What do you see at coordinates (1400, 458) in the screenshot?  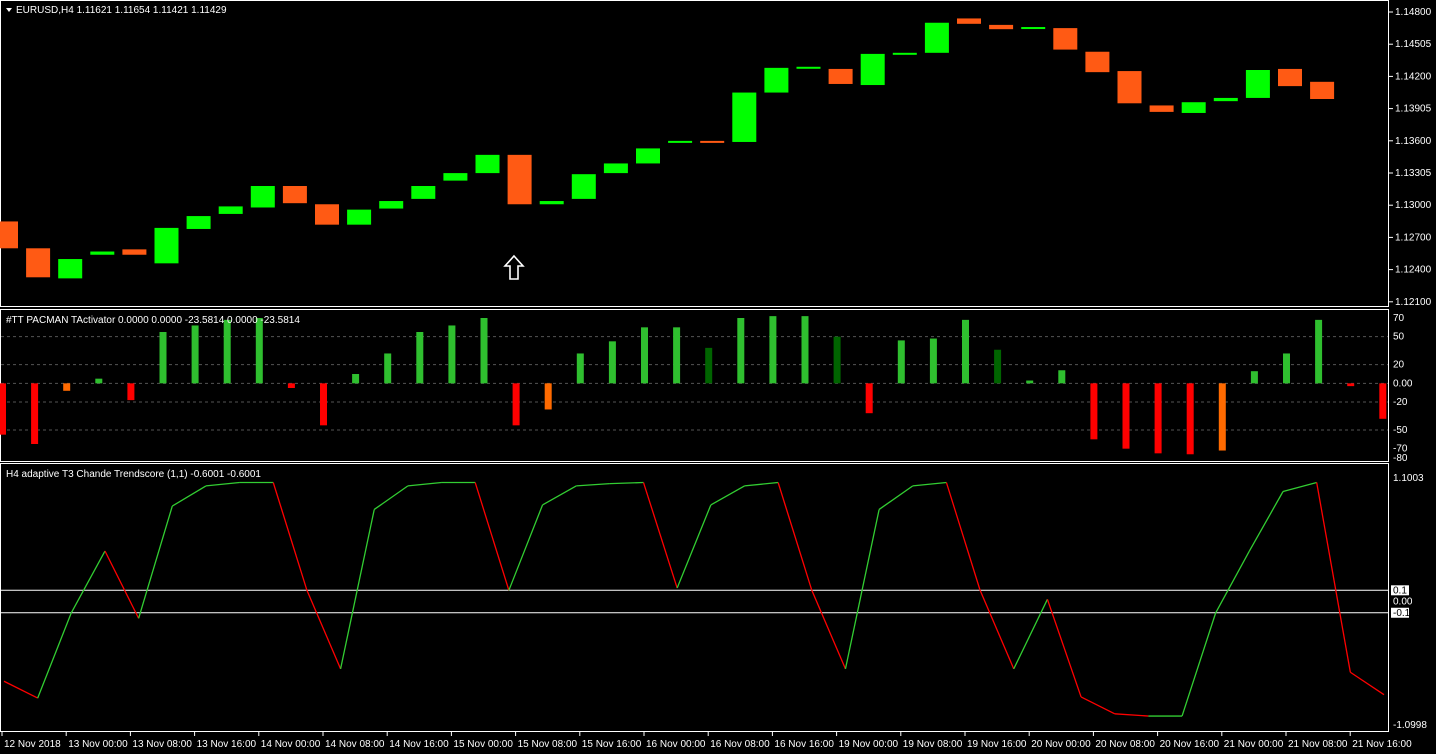 I see `indicator1-axis-label: -80` at bounding box center [1400, 458].